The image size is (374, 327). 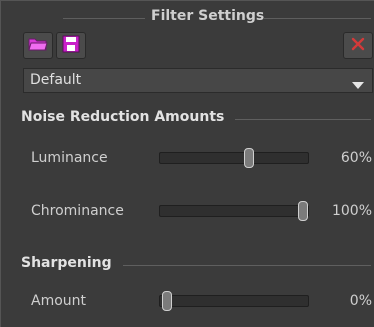 I want to click on panel-title-row: Filter Settings, so click(x=187, y=14).